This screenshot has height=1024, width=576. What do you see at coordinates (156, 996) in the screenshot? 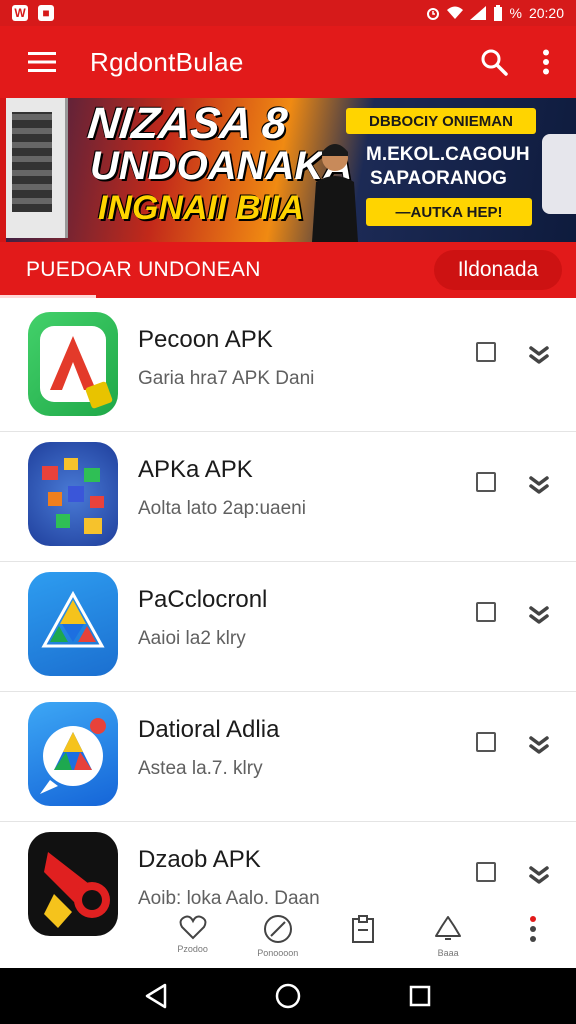
I see `back-icon` at bounding box center [156, 996].